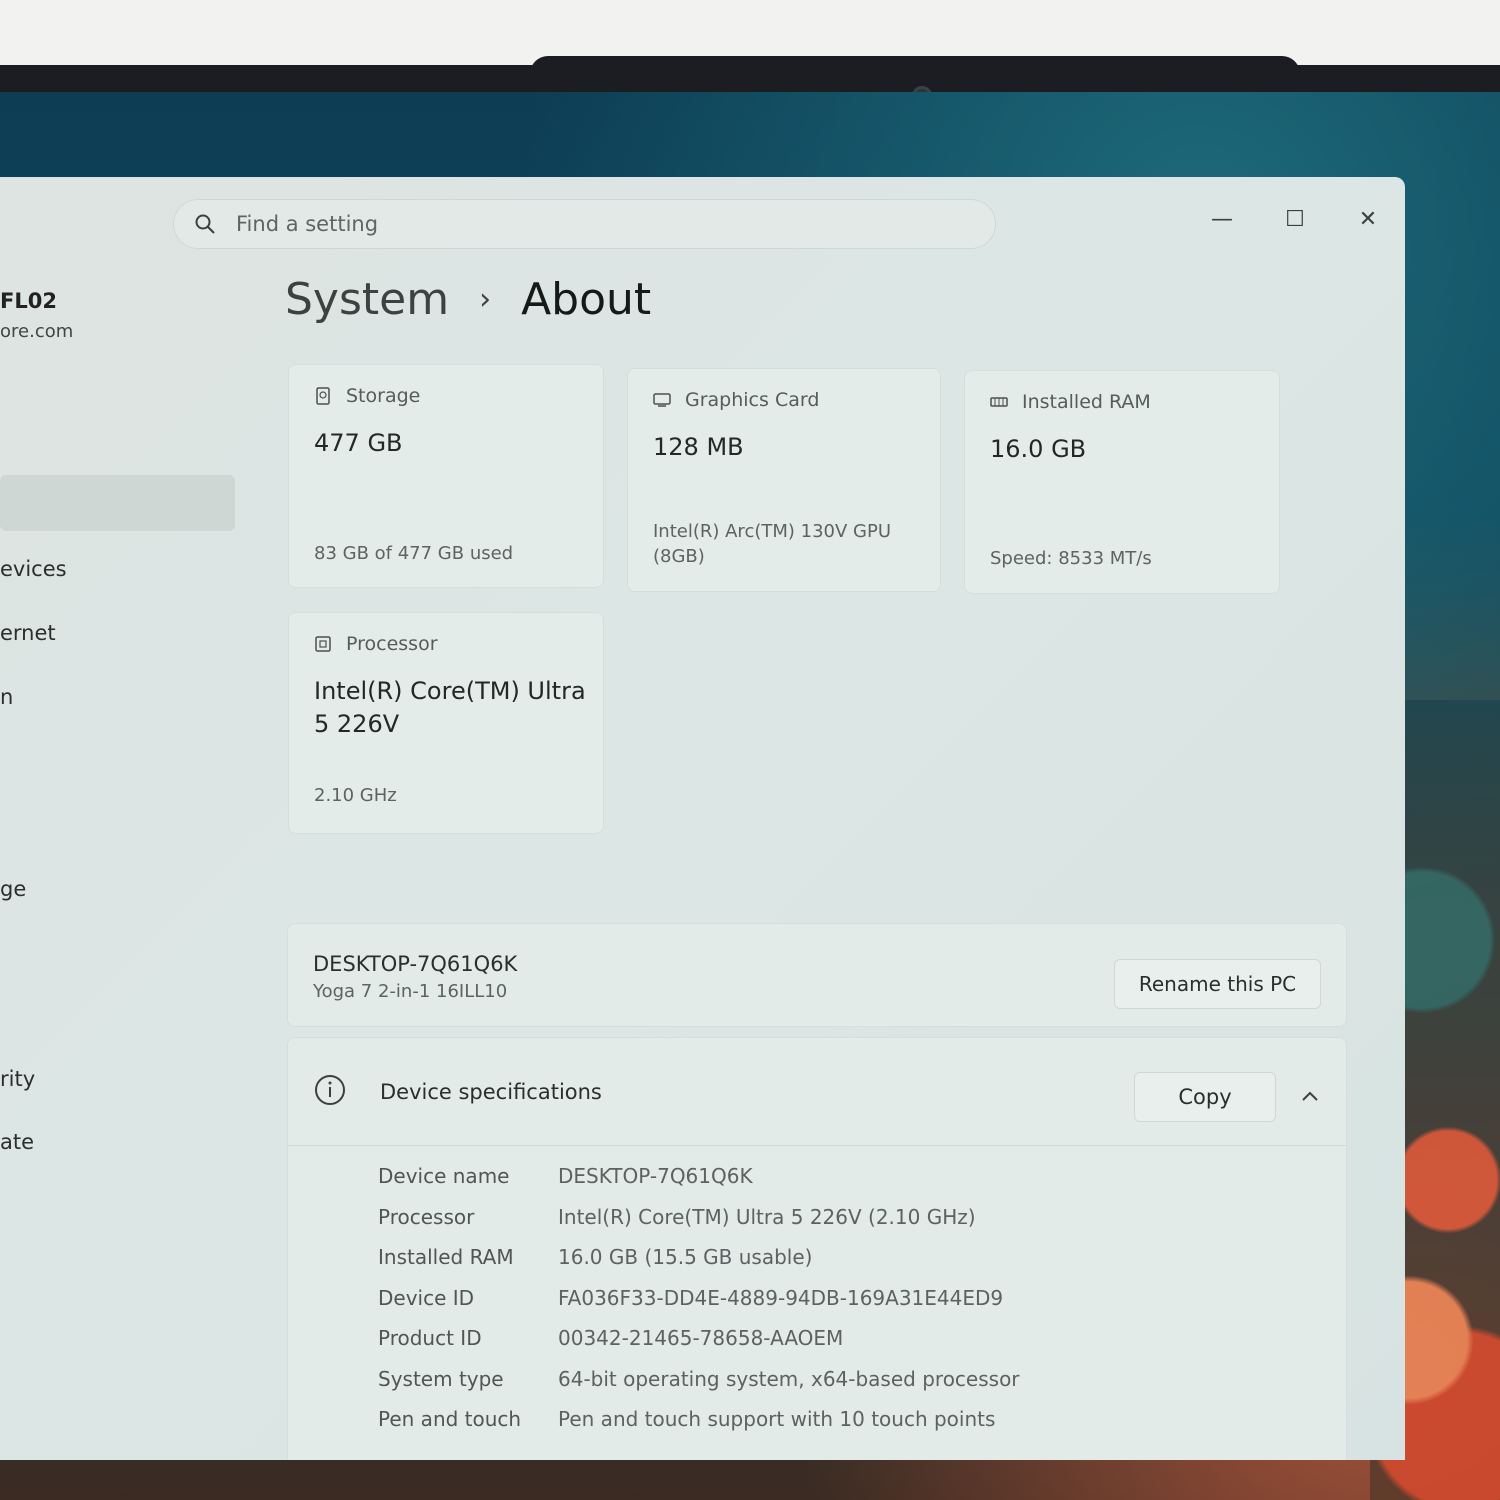  I want to click on storage-usage: 83 GB of 477 GB used, so click(414, 553).